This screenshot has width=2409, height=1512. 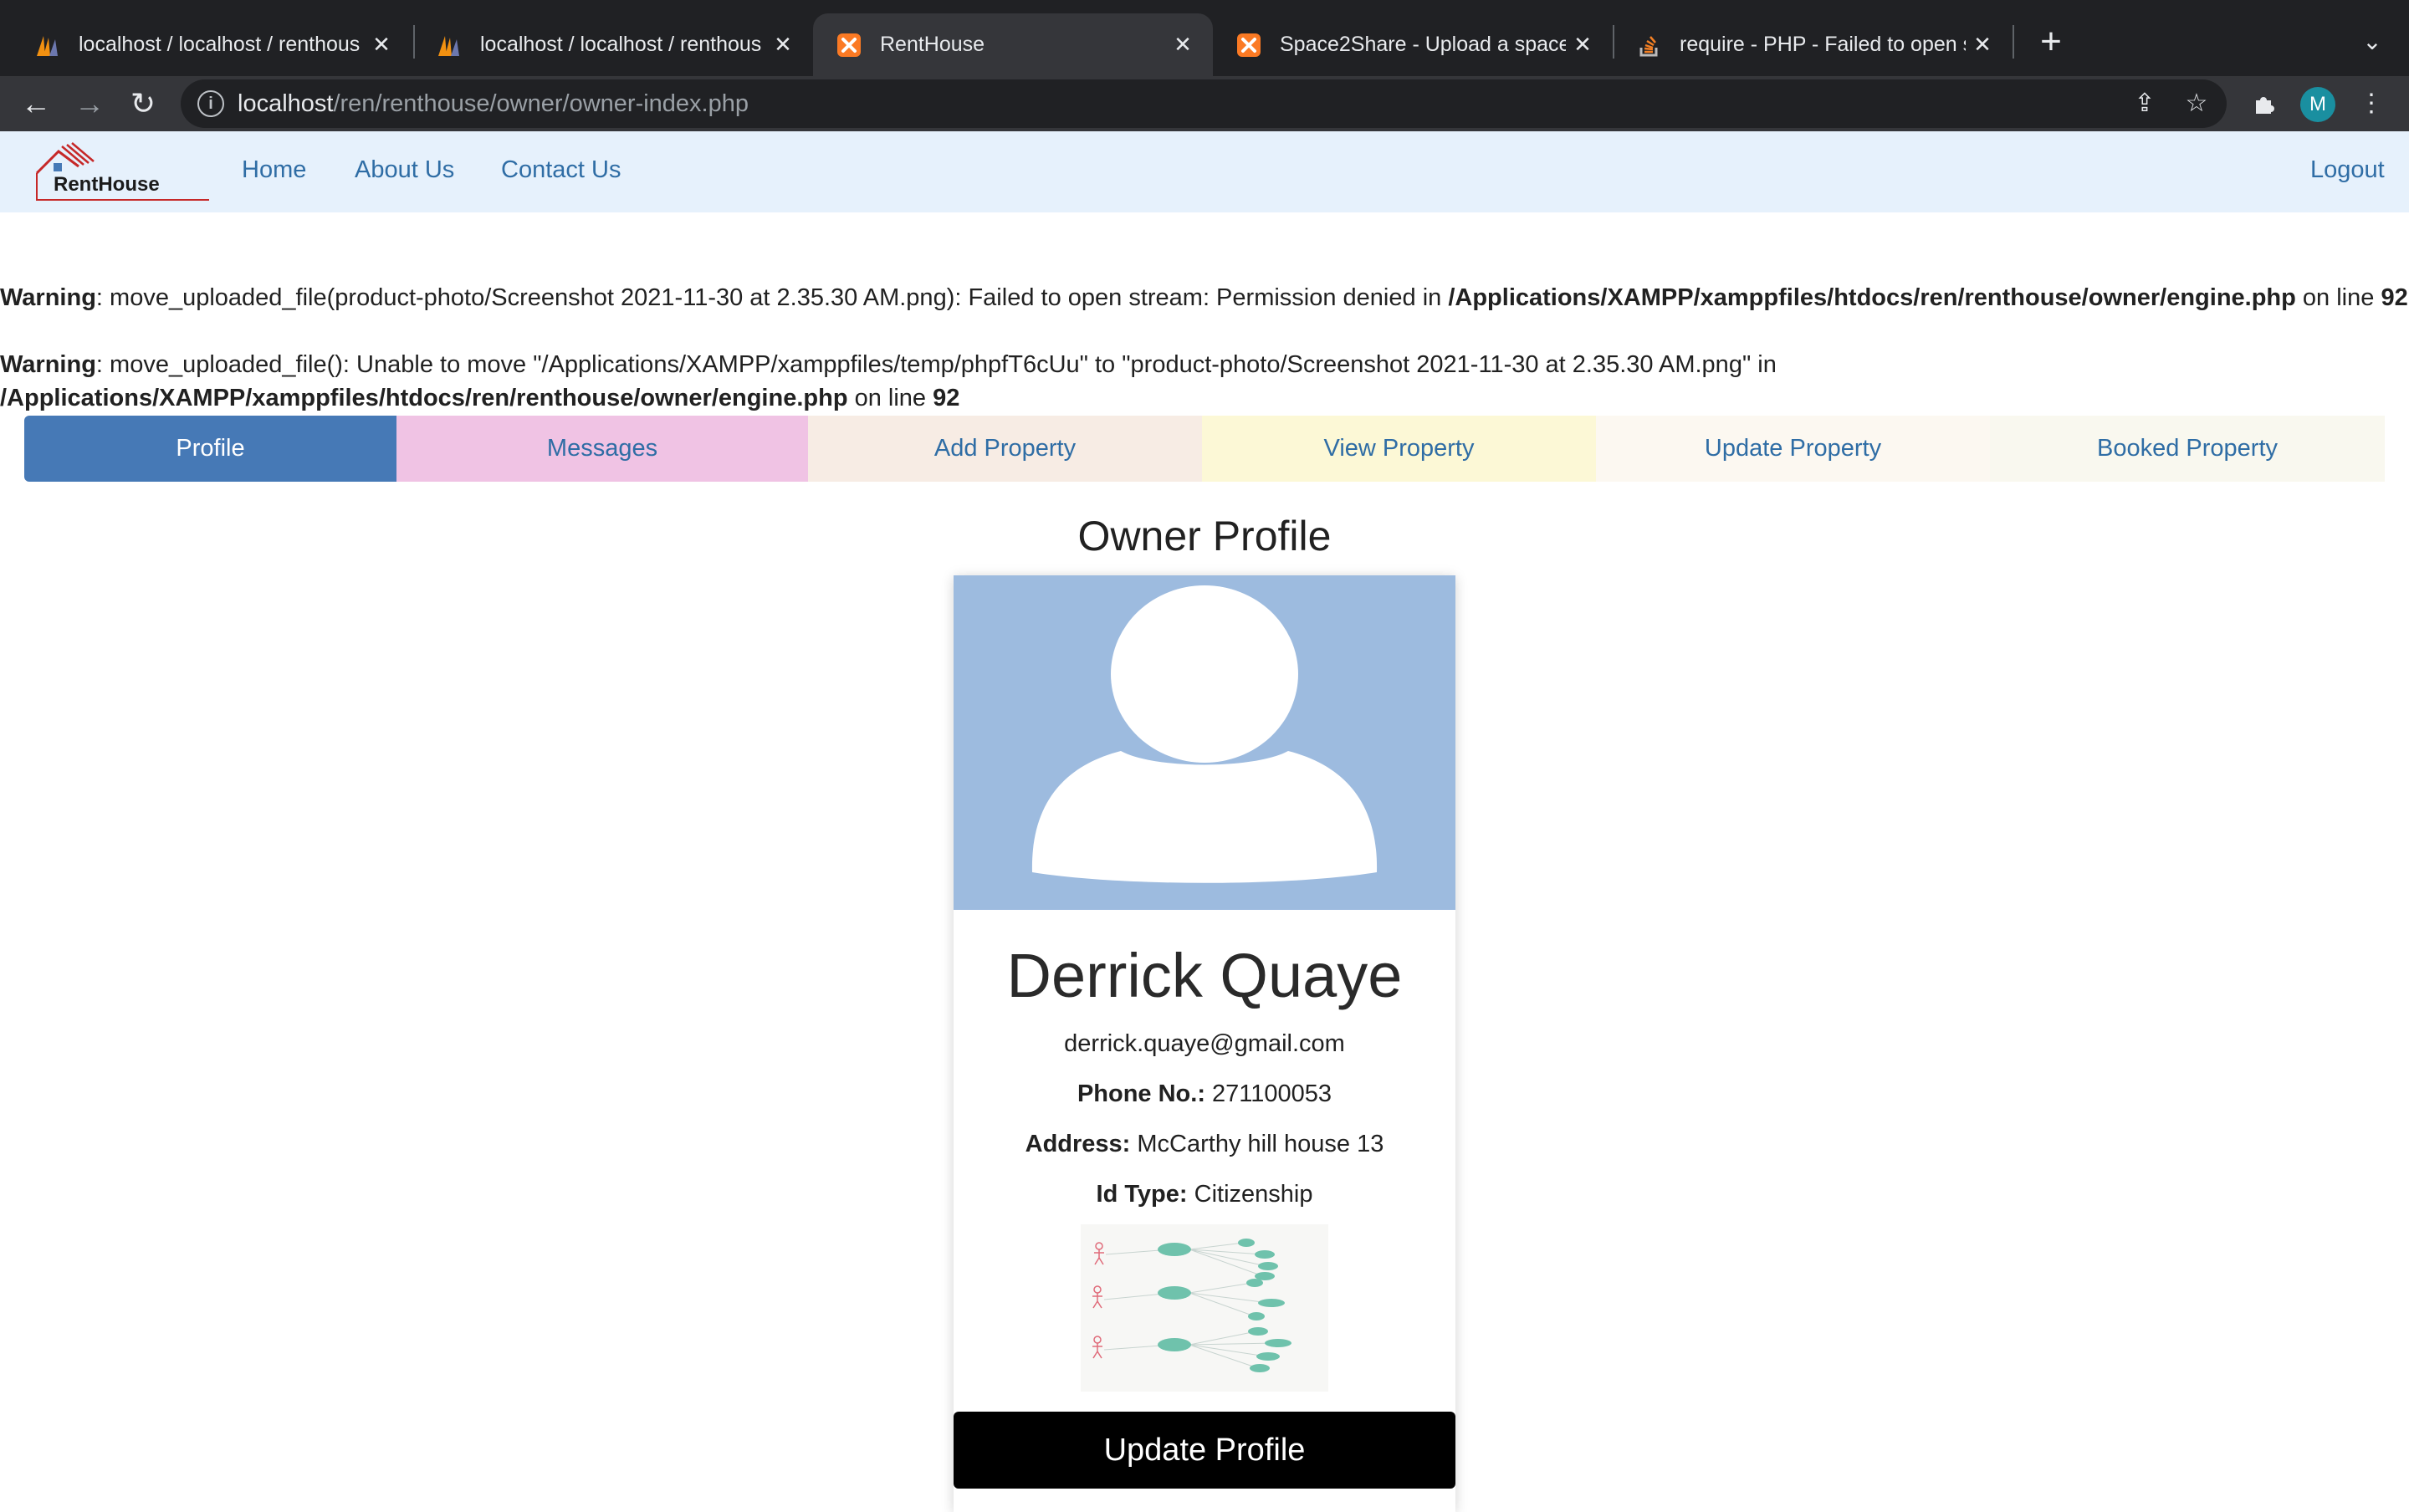 I want to click on page-title: Owner Profile, so click(x=1204, y=536).